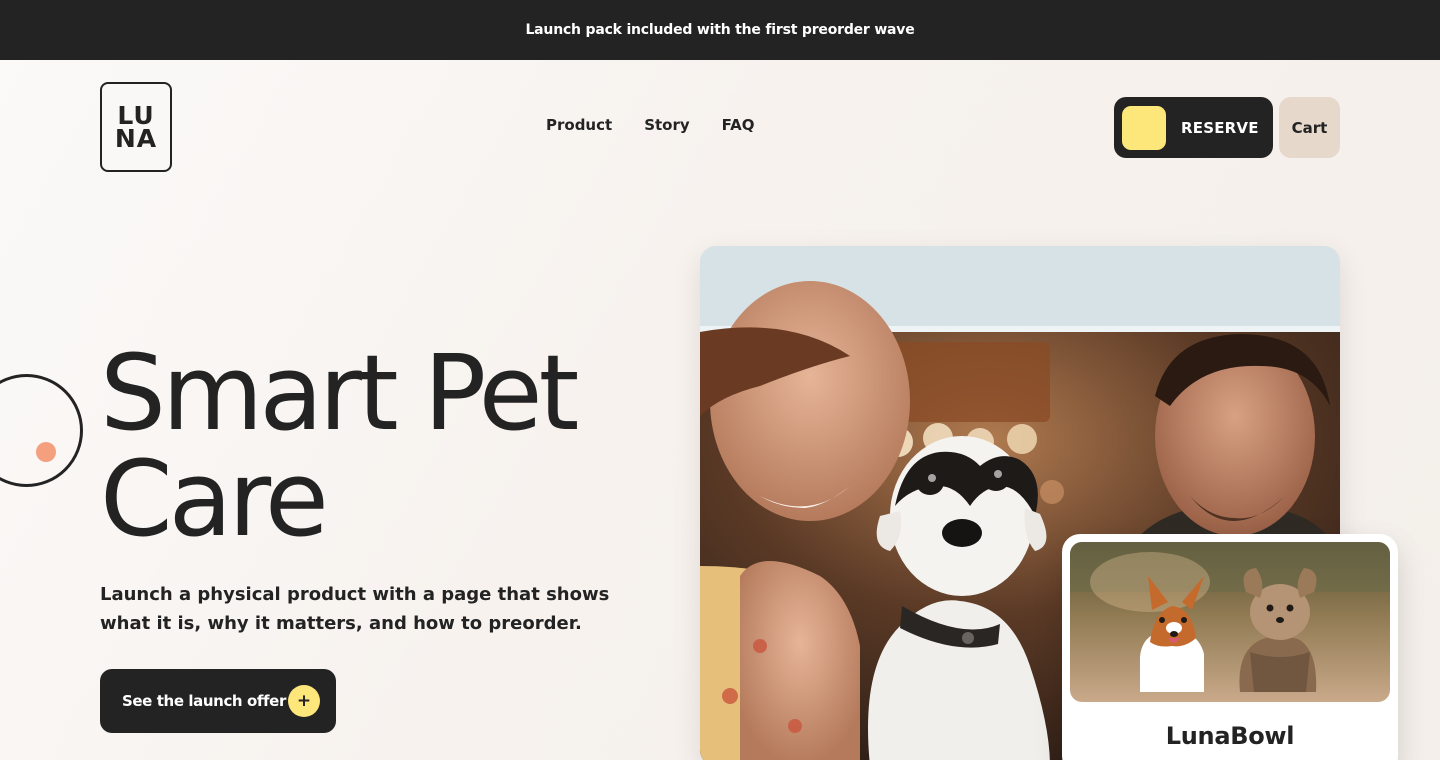  Describe the element at coordinates (339, 393) in the screenshot. I see `hero-title-line-1: Smart Pet` at that location.